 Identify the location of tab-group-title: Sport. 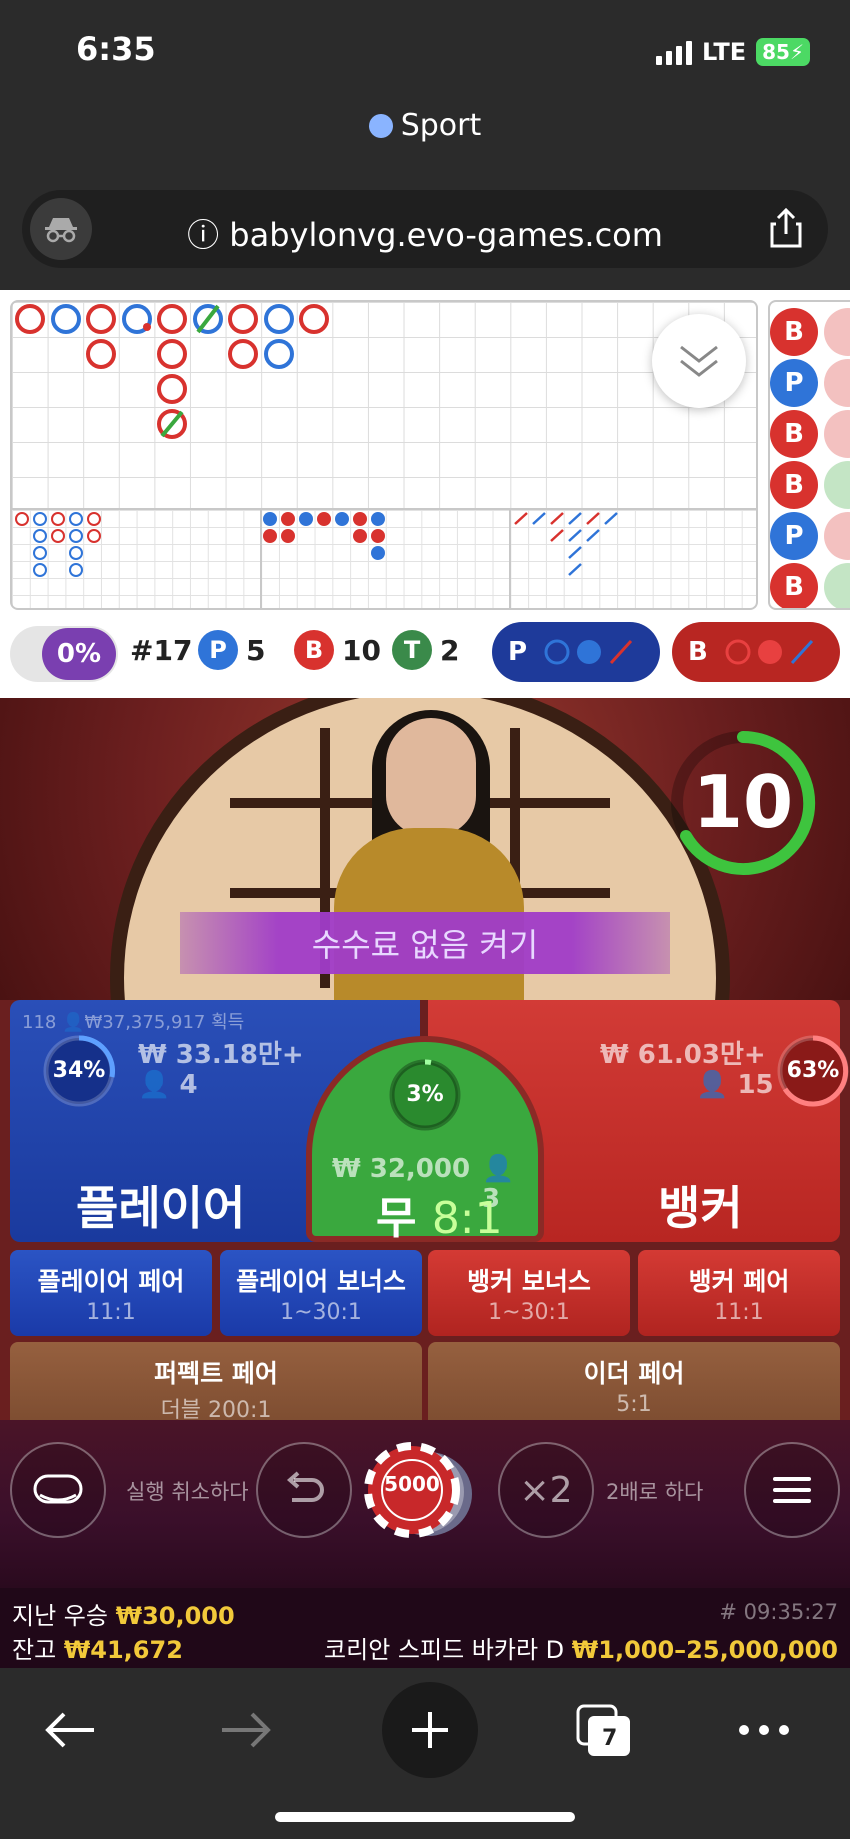
(425, 125).